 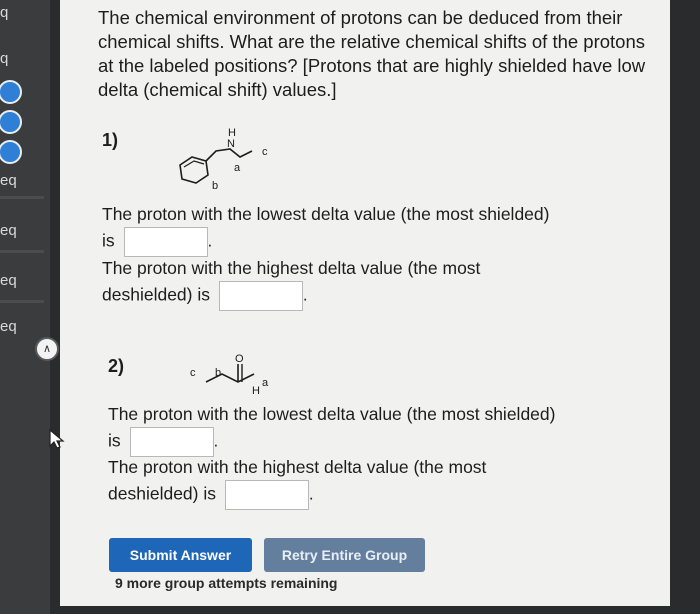 What do you see at coordinates (25, 307) in the screenshot?
I see `question-sidebar: q q eq eq eq eq` at bounding box center [25, 307].